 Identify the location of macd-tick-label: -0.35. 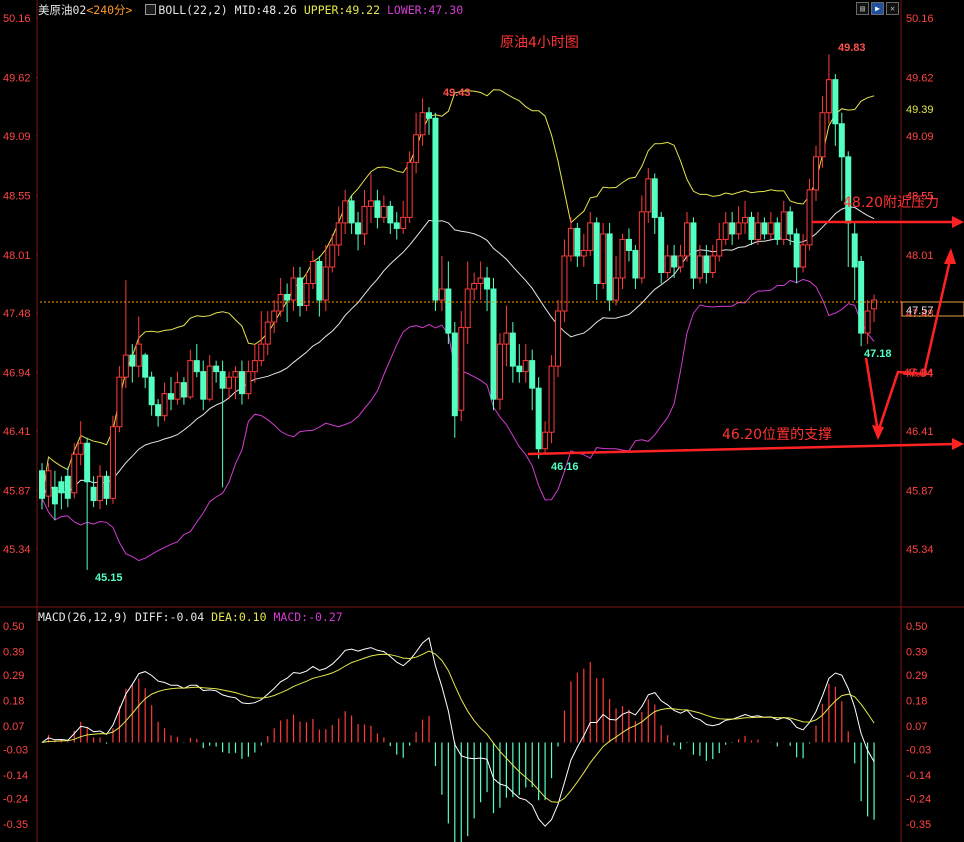
(918, 825).